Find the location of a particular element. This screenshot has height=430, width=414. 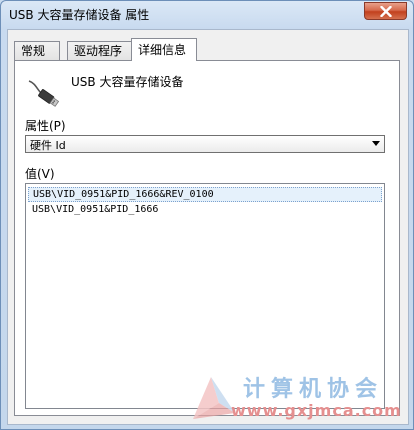

close-button is located at coordinates (385, 11).